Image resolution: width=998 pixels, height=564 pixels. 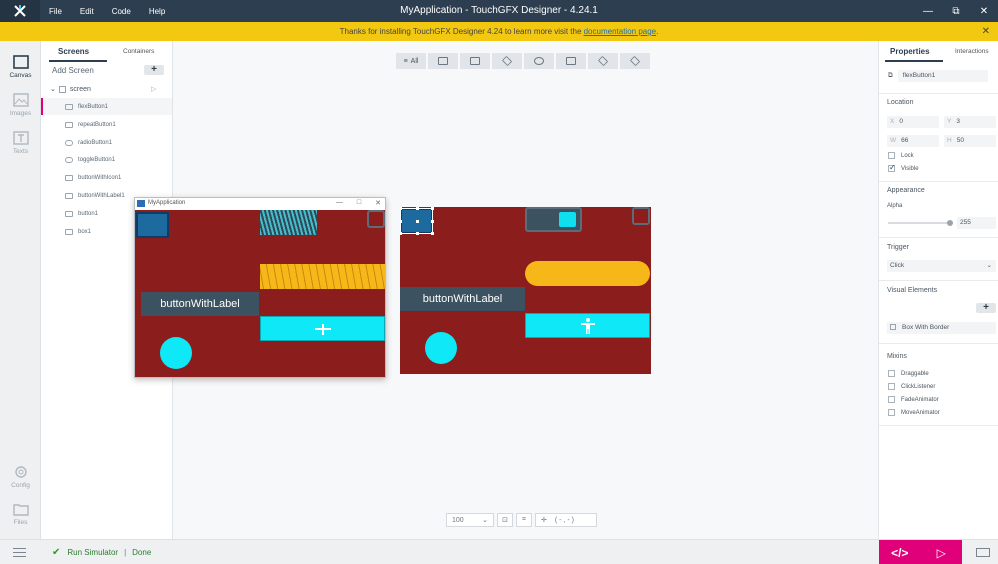 What do you see at coordinates (897, 356) in the screenshot?
I see `mixins-header: Mixins` at bounding box center [897, 356].